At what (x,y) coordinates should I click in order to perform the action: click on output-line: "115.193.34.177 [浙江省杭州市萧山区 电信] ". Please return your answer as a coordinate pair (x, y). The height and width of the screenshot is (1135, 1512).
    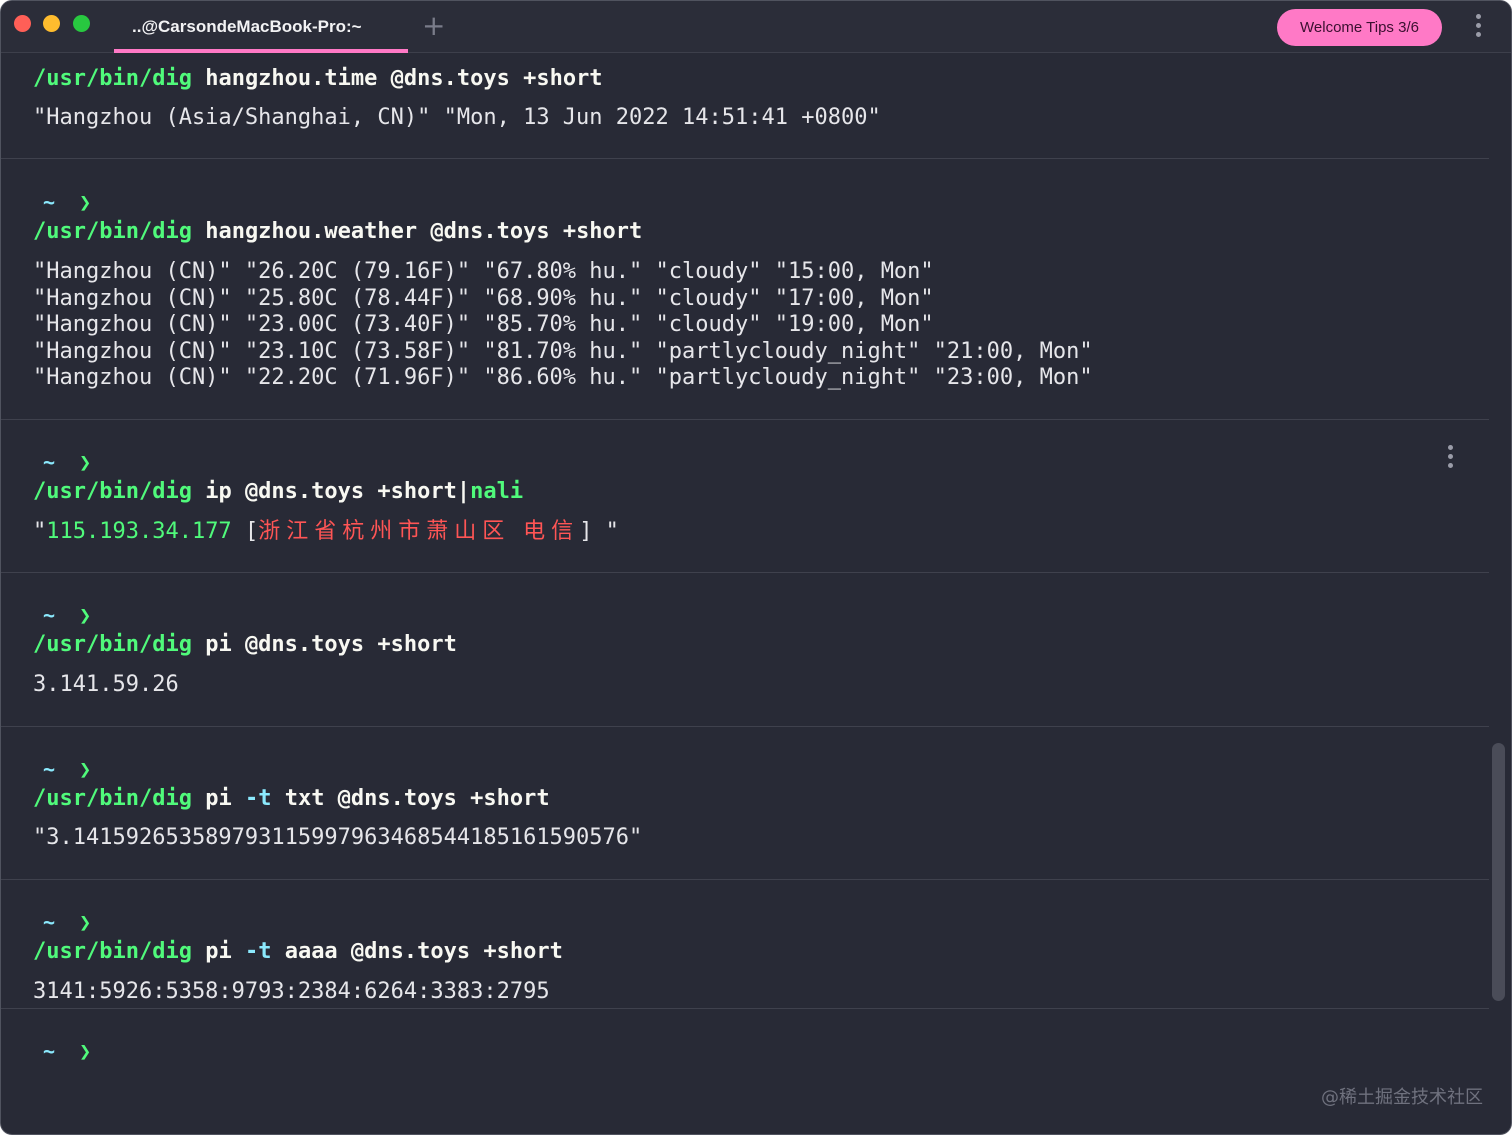
    Looking at the image, I should click on (326, 532).